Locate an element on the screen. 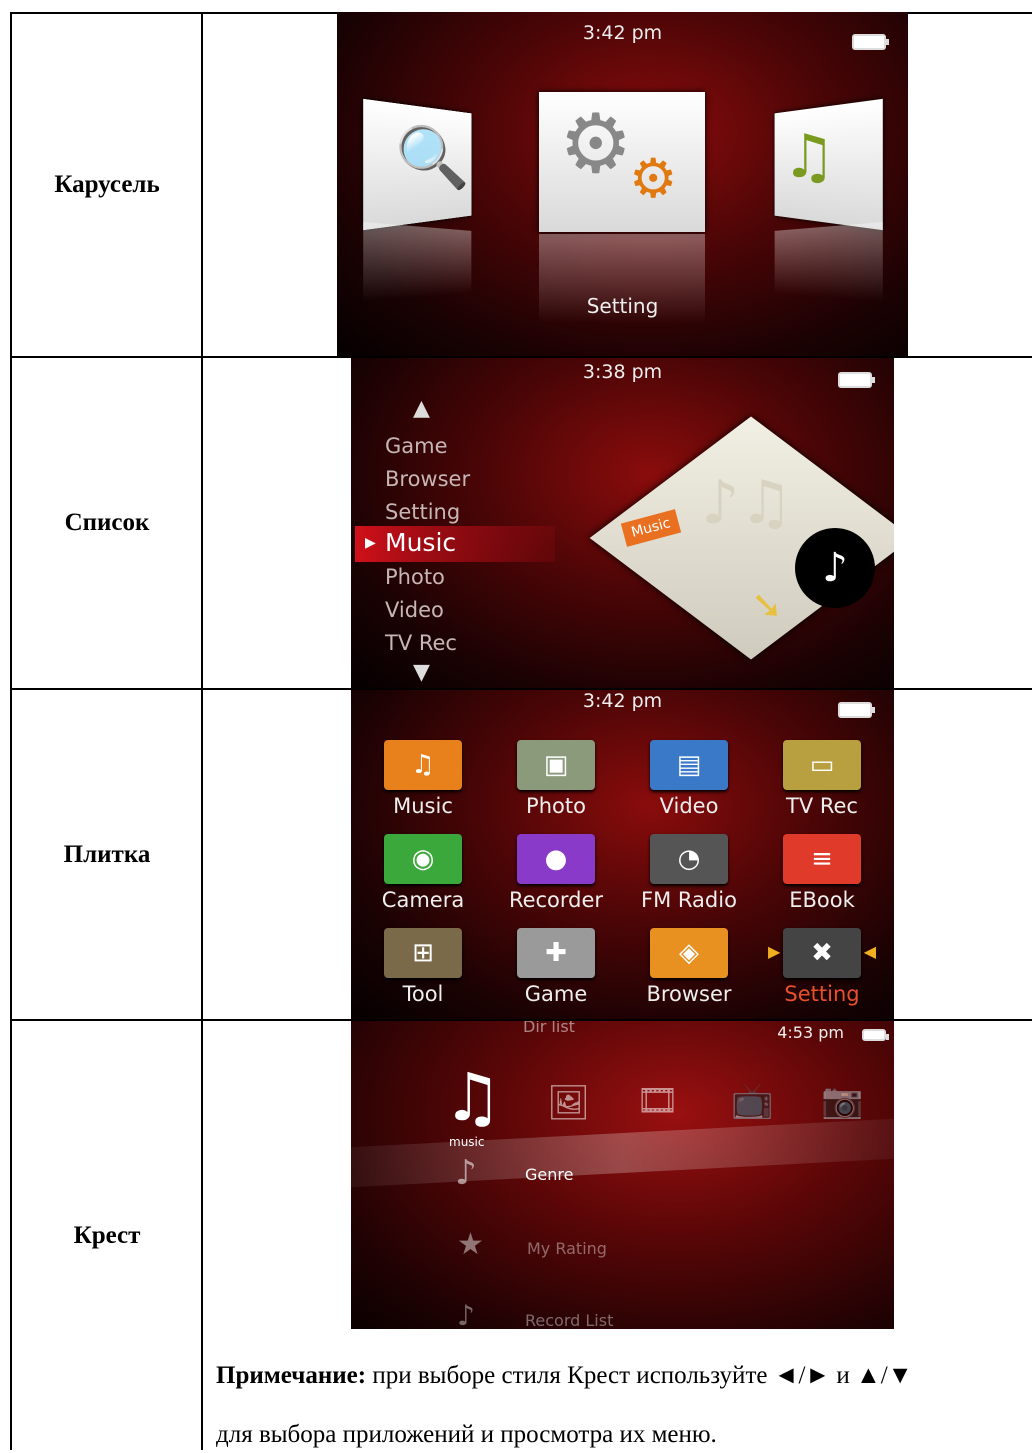 The height and width of the screenshot is (1453, 1032). scroll-up-icon: ▲ is located at coordinates (421, 408).